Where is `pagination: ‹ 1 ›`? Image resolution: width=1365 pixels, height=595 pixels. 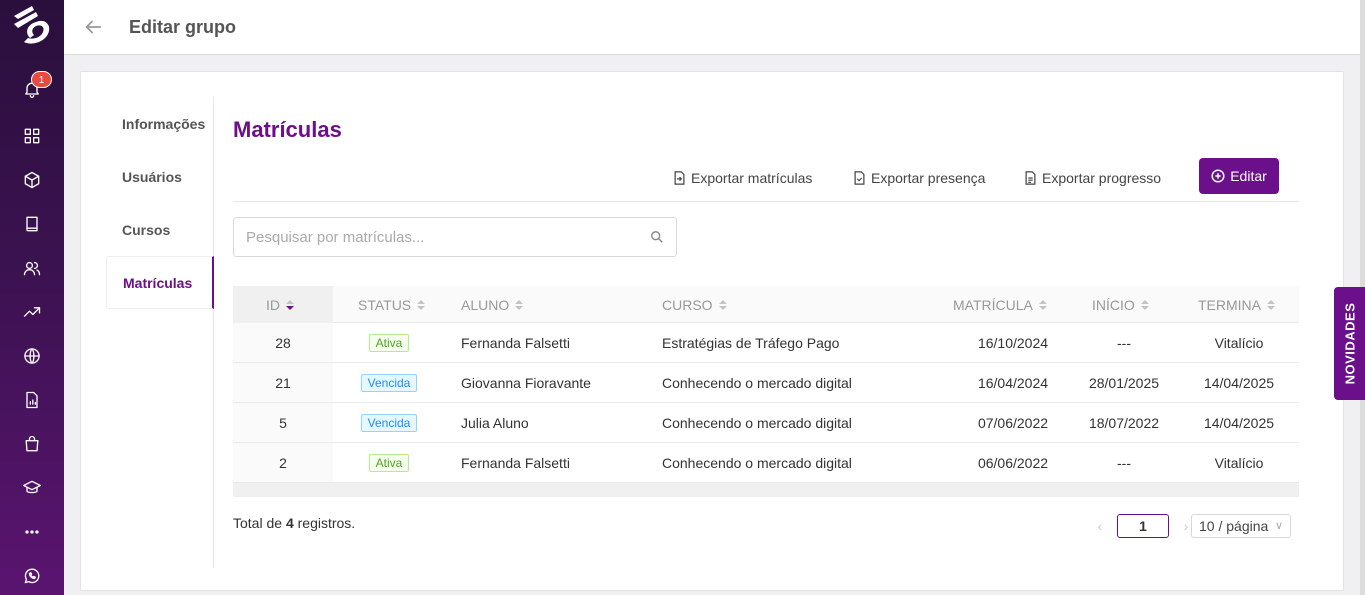 pagination: ‹ 1 › is located at coordinates (1143, 526).